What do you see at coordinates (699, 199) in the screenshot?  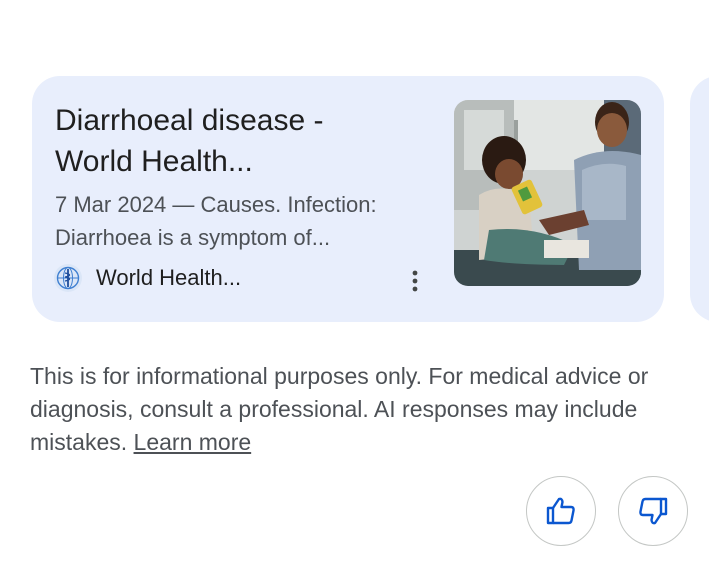 I see `next-source-card` at bounding box center [699, 199].